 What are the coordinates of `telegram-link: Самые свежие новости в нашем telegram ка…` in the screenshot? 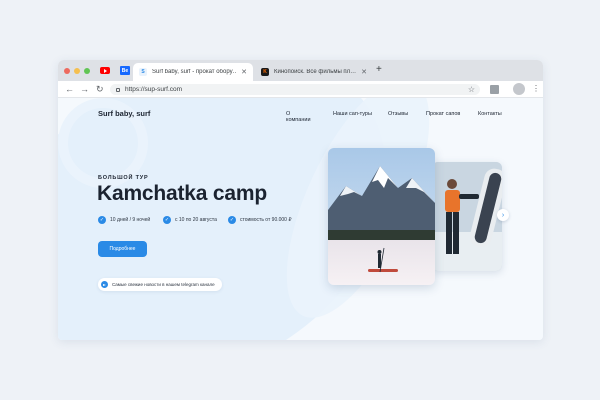 It's located at (160, 284).